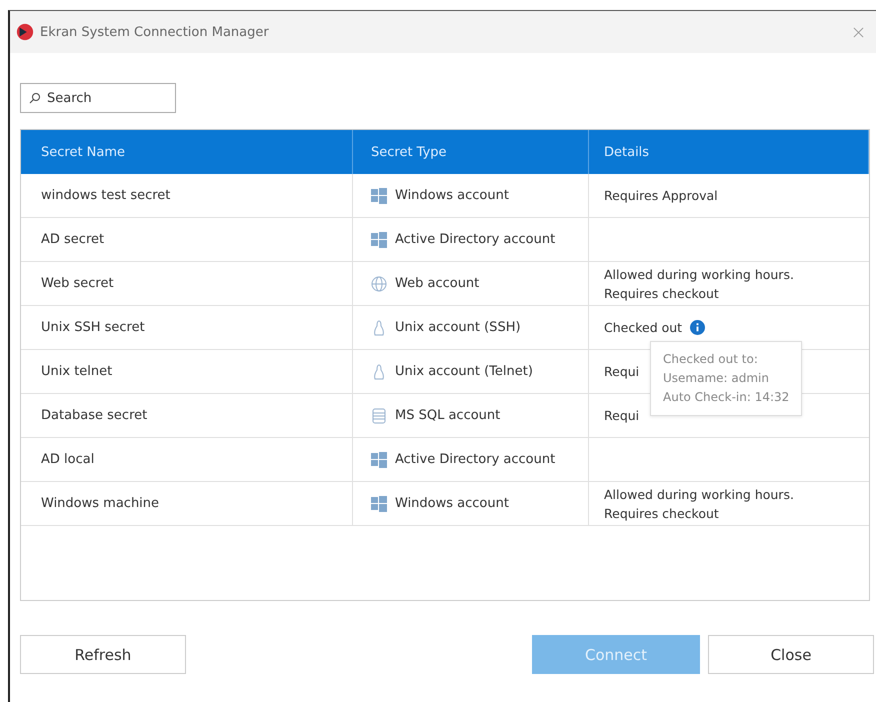  I want to click on secret-name: AD local, so click(67, 459).